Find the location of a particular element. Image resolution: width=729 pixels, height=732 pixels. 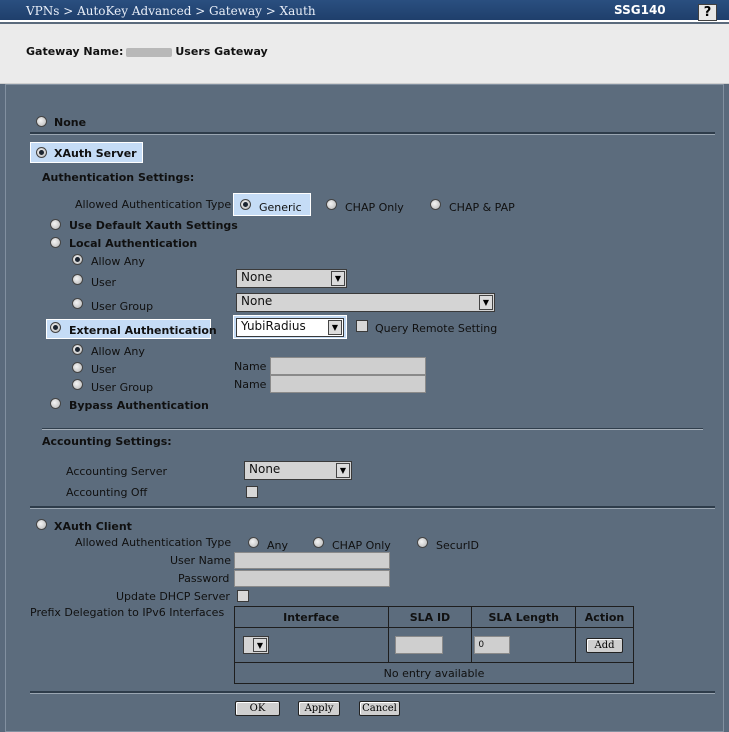

label-prefix-delegation: Prefix Delegation to IPv6 Interfaces is located at coordinates (127, 612).